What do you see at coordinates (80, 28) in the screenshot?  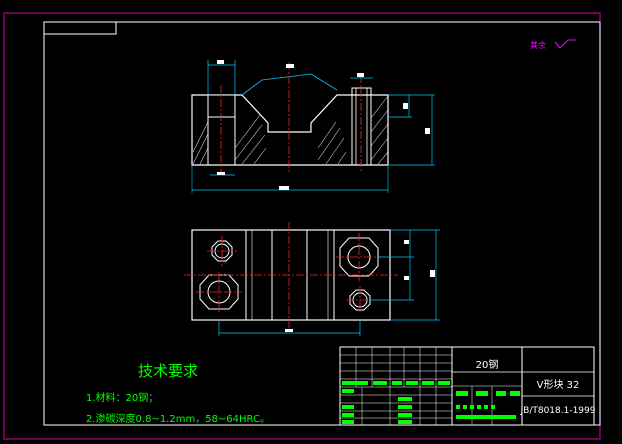 I see `corner-box` at bounding box center [80, 28].